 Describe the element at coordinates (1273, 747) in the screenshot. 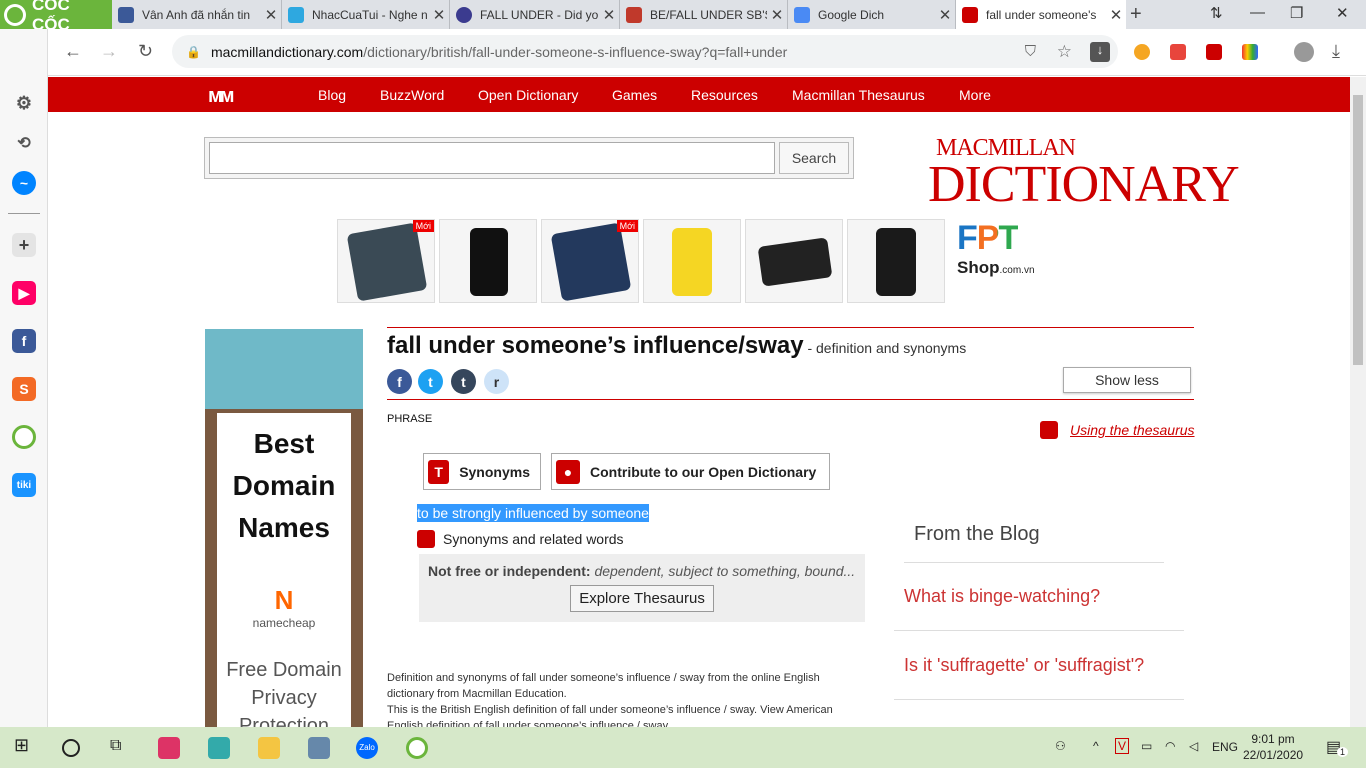

I see `clock: 9:01 pm 22/01/2020` at that location.